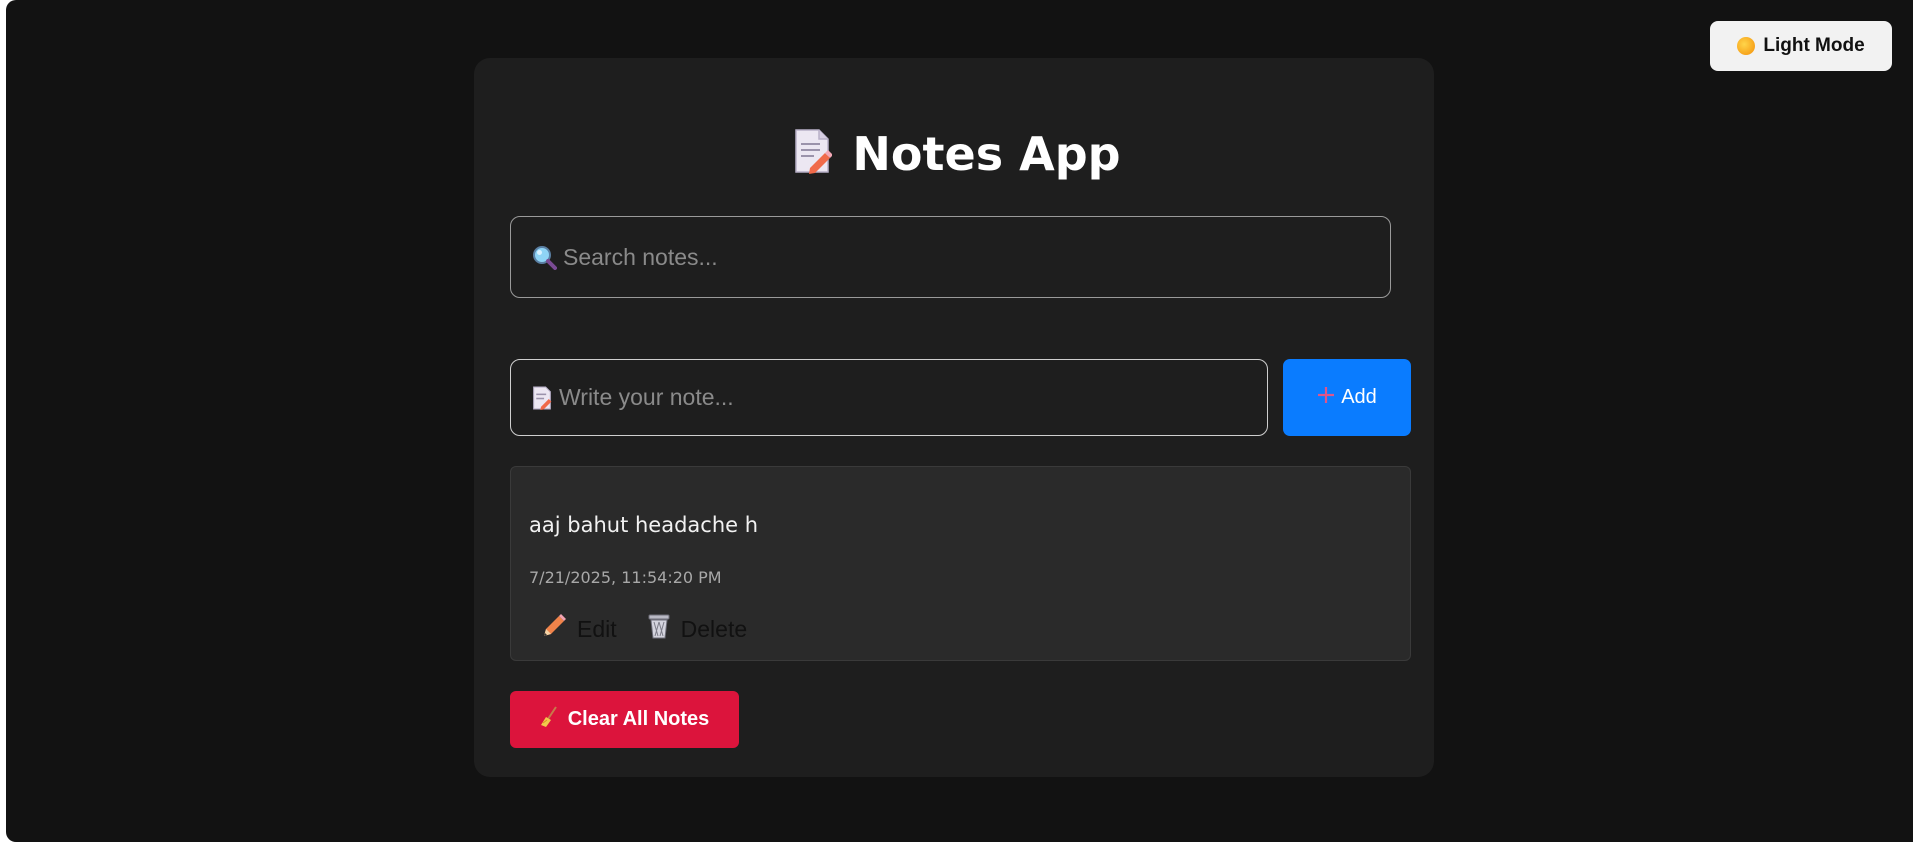 The image size is (1913, 842). Describe the element at coordinates (544, 257) in the screenshot. I see `magnifier-icon` at that location.